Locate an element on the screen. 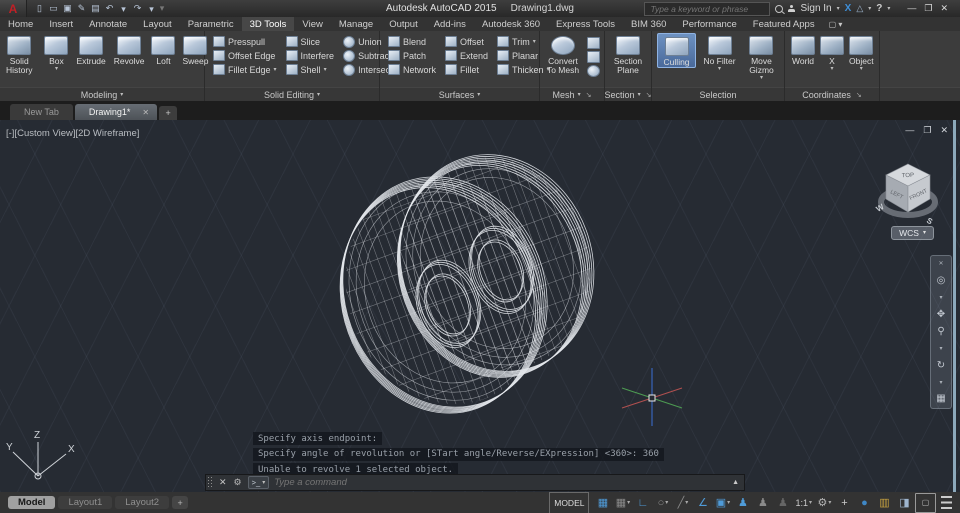 This screenshot has width=960, height=513. tab-annotate: Annotate is located at coordinates (108, 24).